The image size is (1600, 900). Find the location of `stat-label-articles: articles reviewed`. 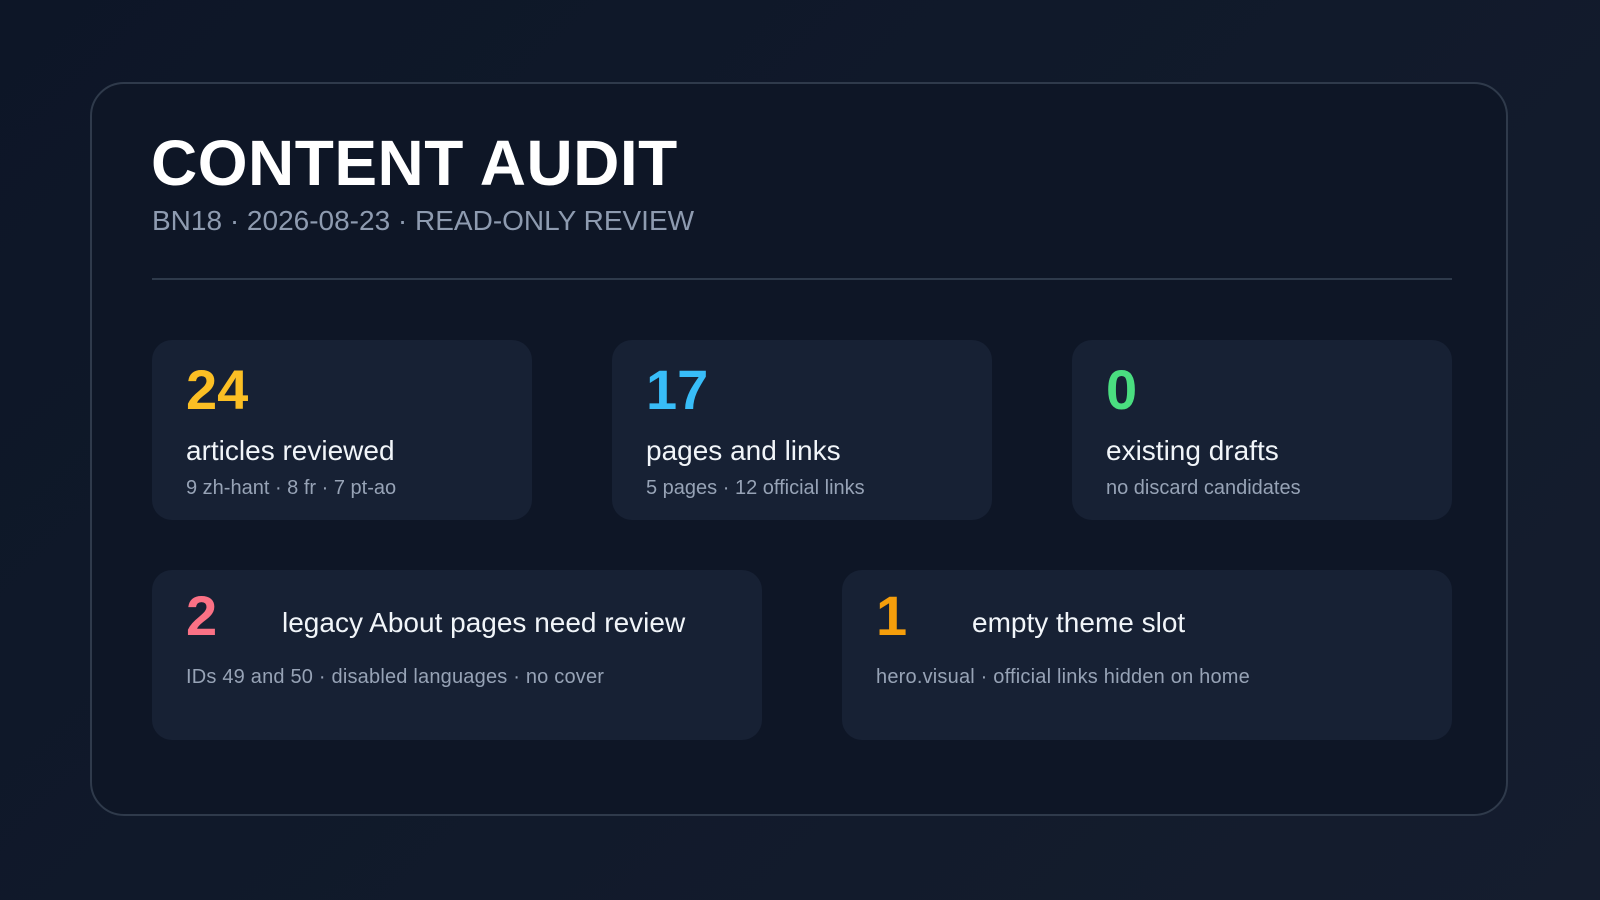

stat-label-articles: articles reviewed is located at coordinates (290, 450).